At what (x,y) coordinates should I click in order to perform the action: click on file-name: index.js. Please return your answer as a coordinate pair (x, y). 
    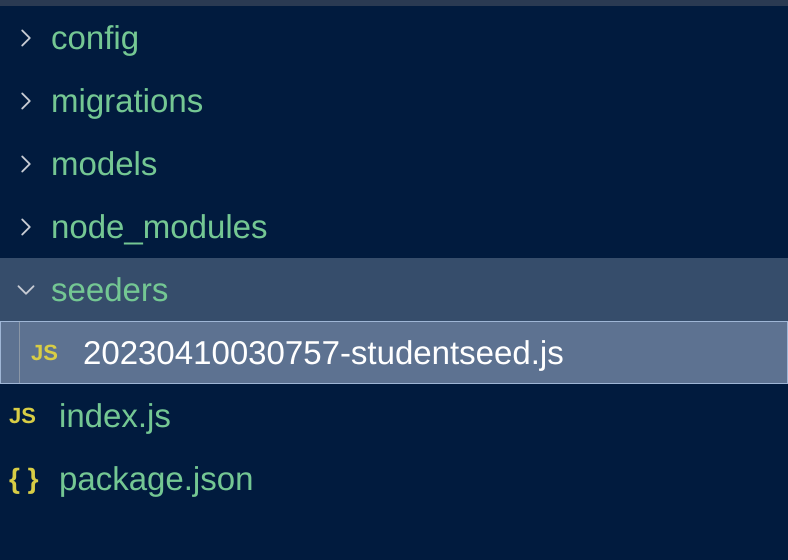
    Looking at the image, I should click on (115, 415).